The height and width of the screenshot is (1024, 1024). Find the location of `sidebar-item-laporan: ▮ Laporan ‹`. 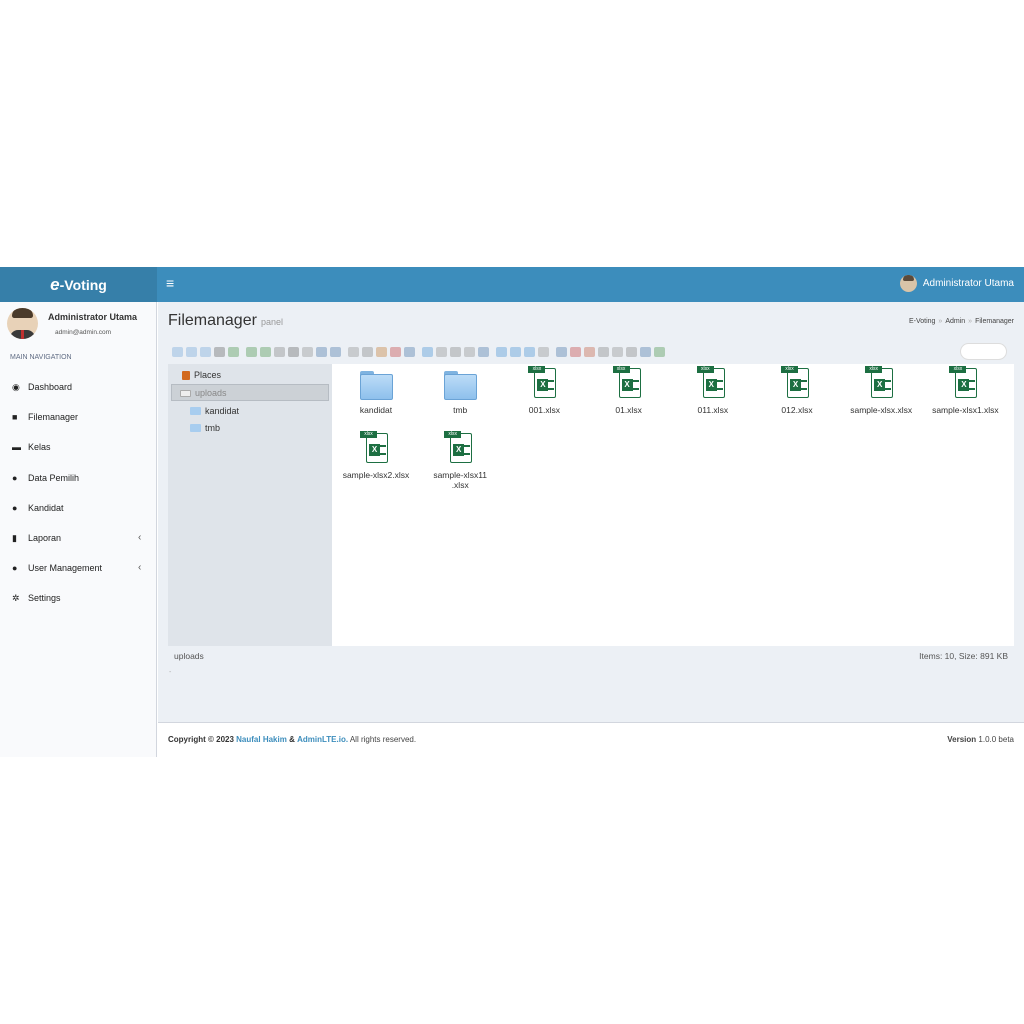

sidebar-item-laporan: ▮ Laporan ‹ is located at coordinates (78, 544).